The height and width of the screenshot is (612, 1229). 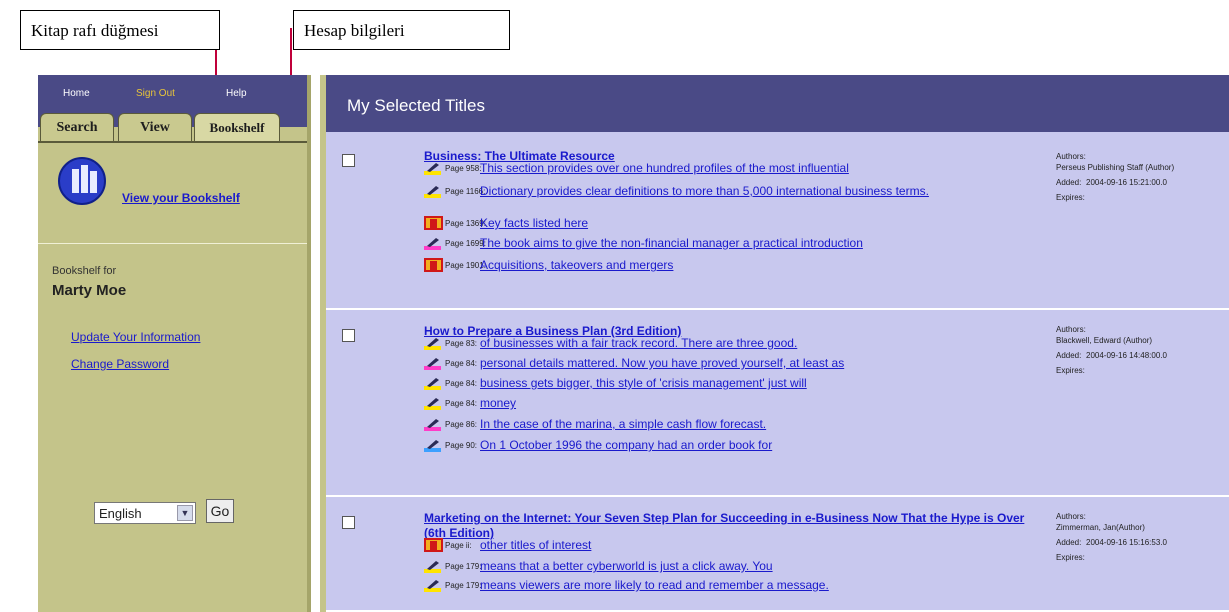 I want to click on added-value: 2004-09-16 15:16:53.0, so click(x=1126, y=542).